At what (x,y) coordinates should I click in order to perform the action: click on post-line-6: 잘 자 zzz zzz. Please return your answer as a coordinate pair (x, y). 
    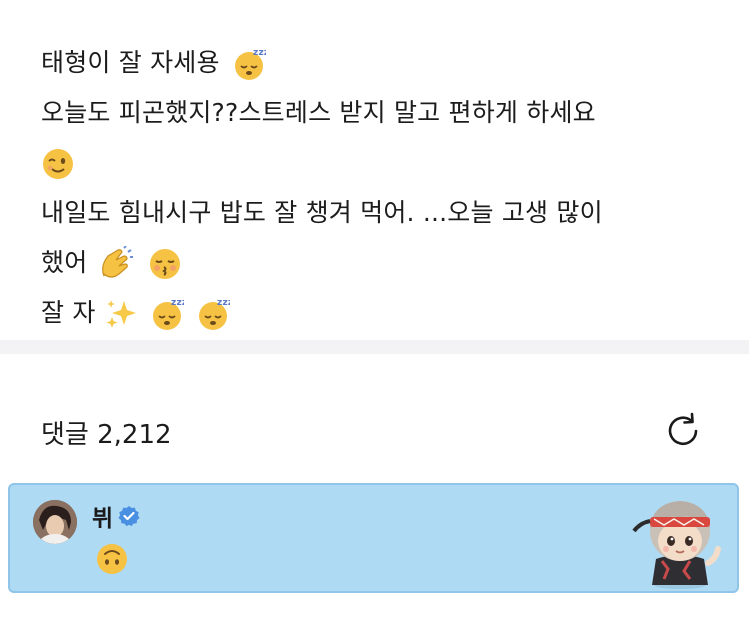
    Looking at the image, I should click on (381, 313).